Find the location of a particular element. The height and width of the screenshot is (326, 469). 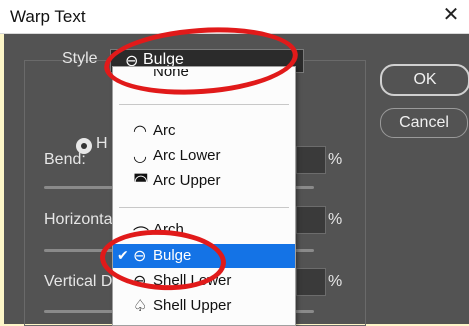

arc-icon: ◠ is located at coordinates (140, 131).